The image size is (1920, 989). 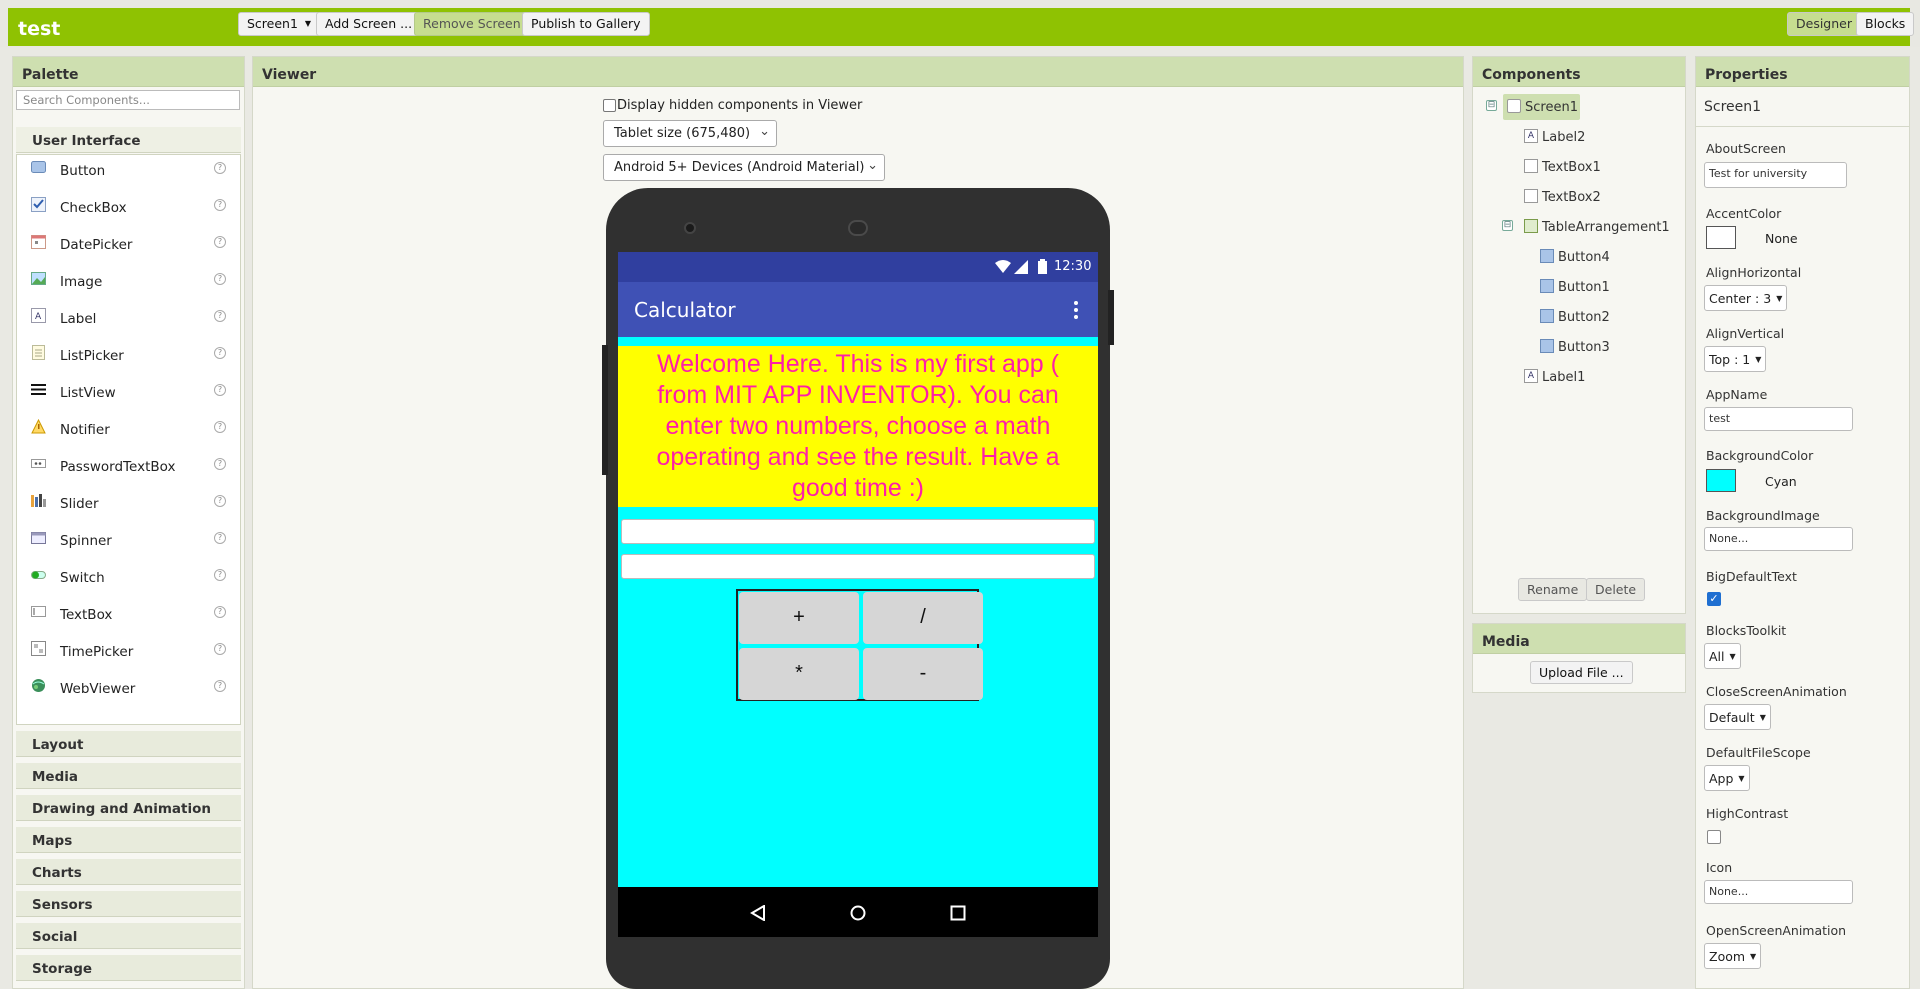 What do you see at coordinates (128, 776) in the screenshot?
I see `category-media: Media` at bounding box center [128, 776].